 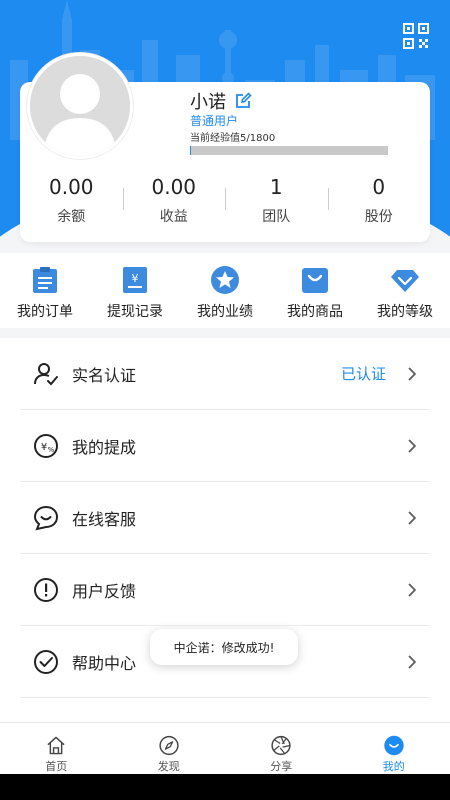 I want to click on shopping-bag-icon, so click(x=315, y=280).